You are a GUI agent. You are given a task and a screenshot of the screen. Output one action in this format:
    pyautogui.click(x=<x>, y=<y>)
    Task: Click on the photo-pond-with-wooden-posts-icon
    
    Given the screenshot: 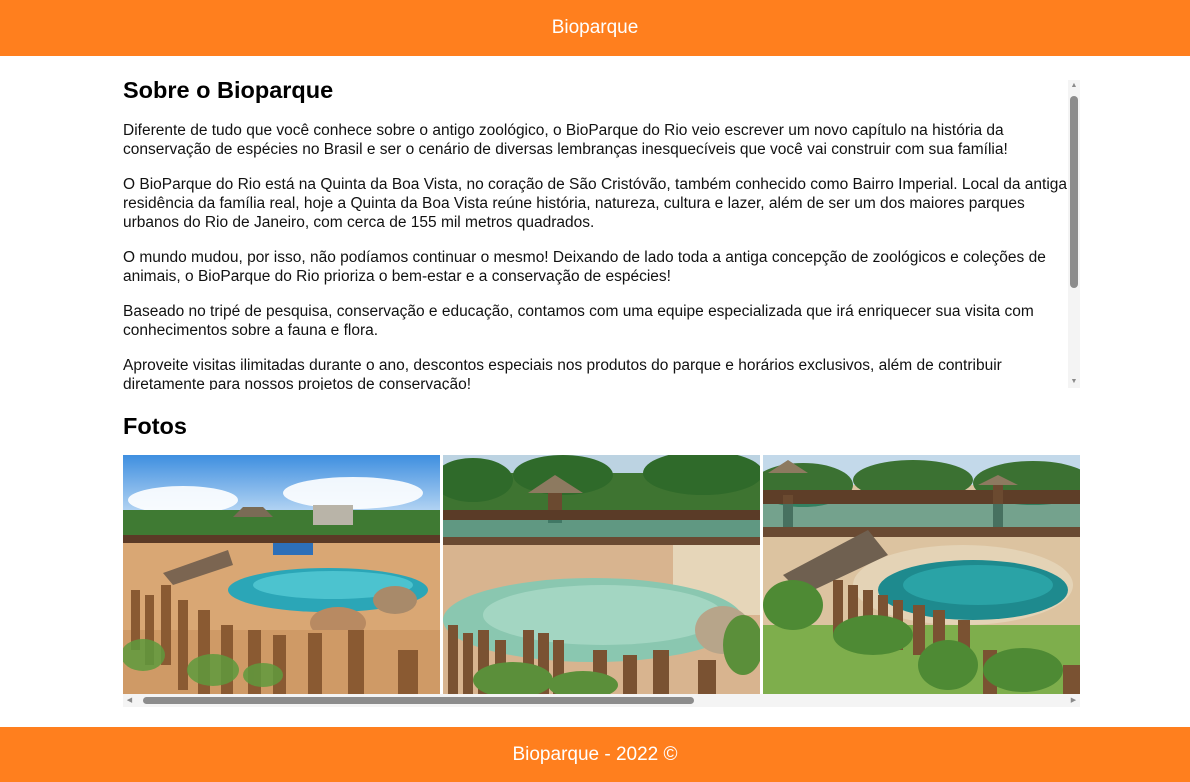 What is the action you would take?
    pyautogui.click(x=281, y=575)
    